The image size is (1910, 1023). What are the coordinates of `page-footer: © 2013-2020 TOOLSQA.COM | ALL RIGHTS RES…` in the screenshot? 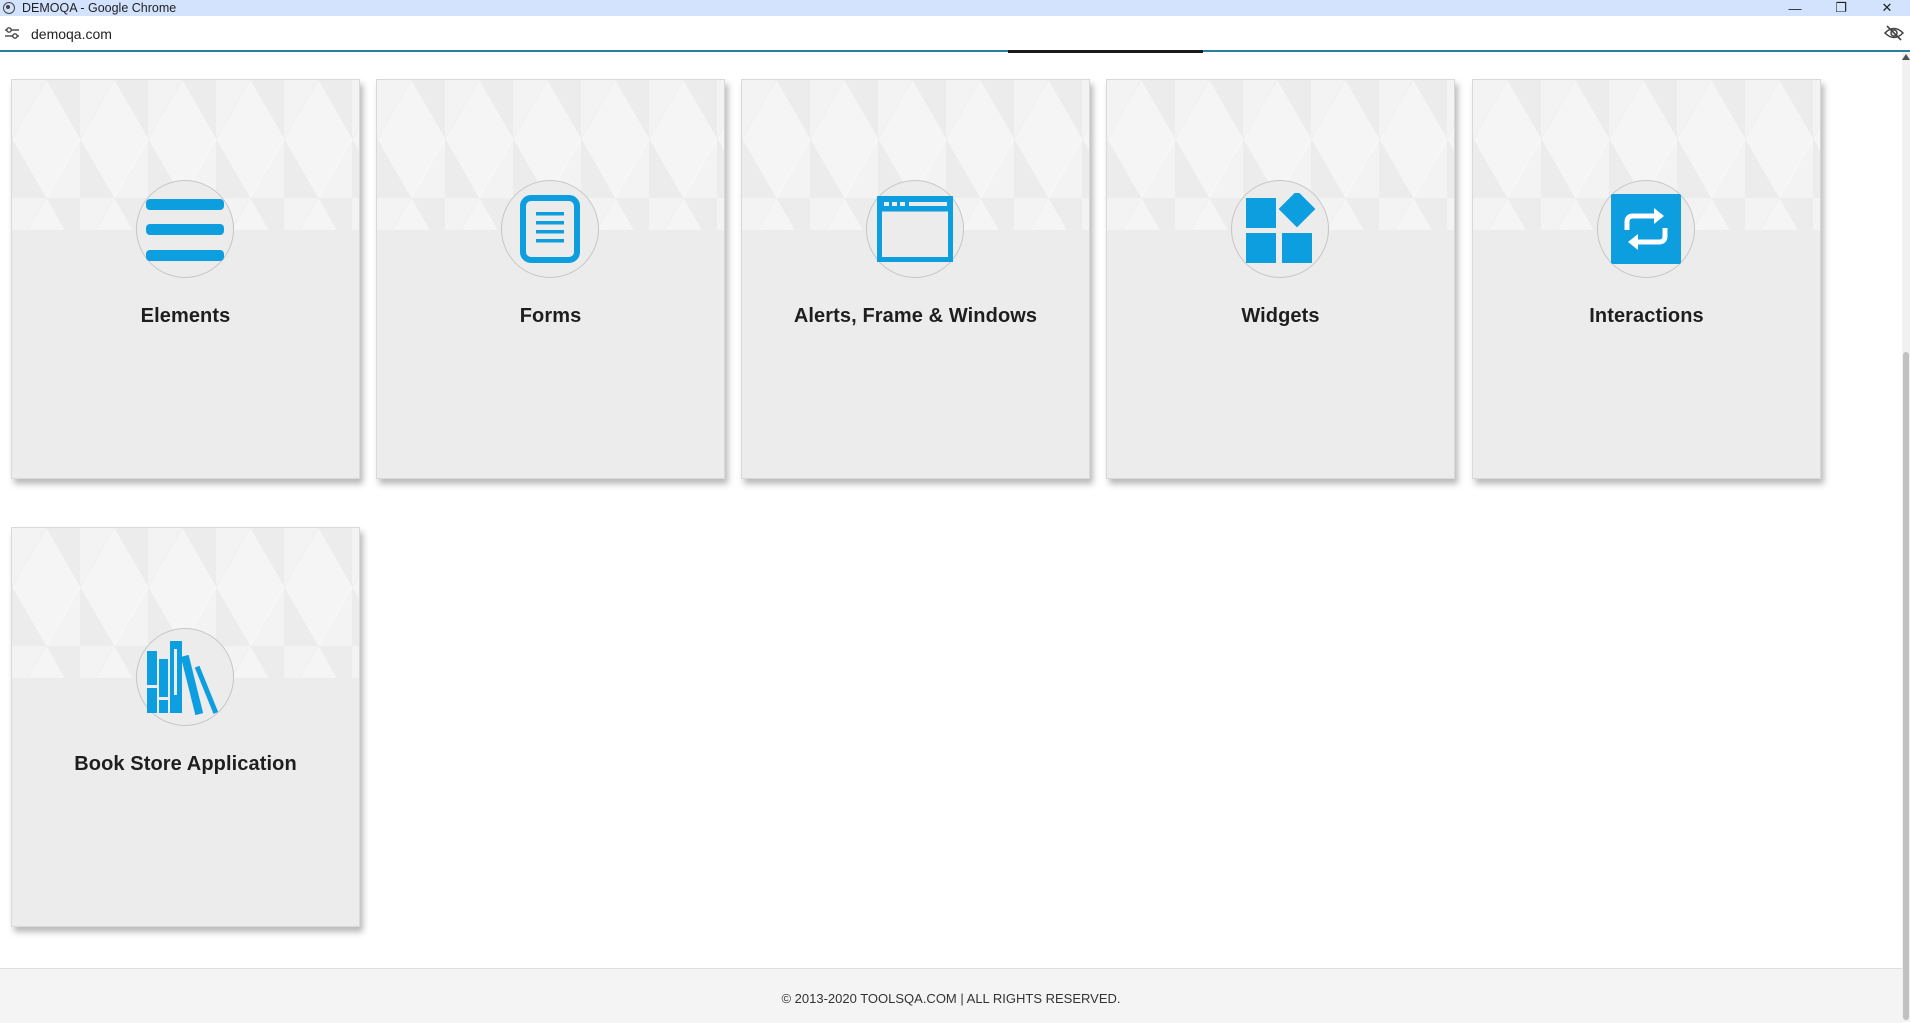 It's located at (951, 995).